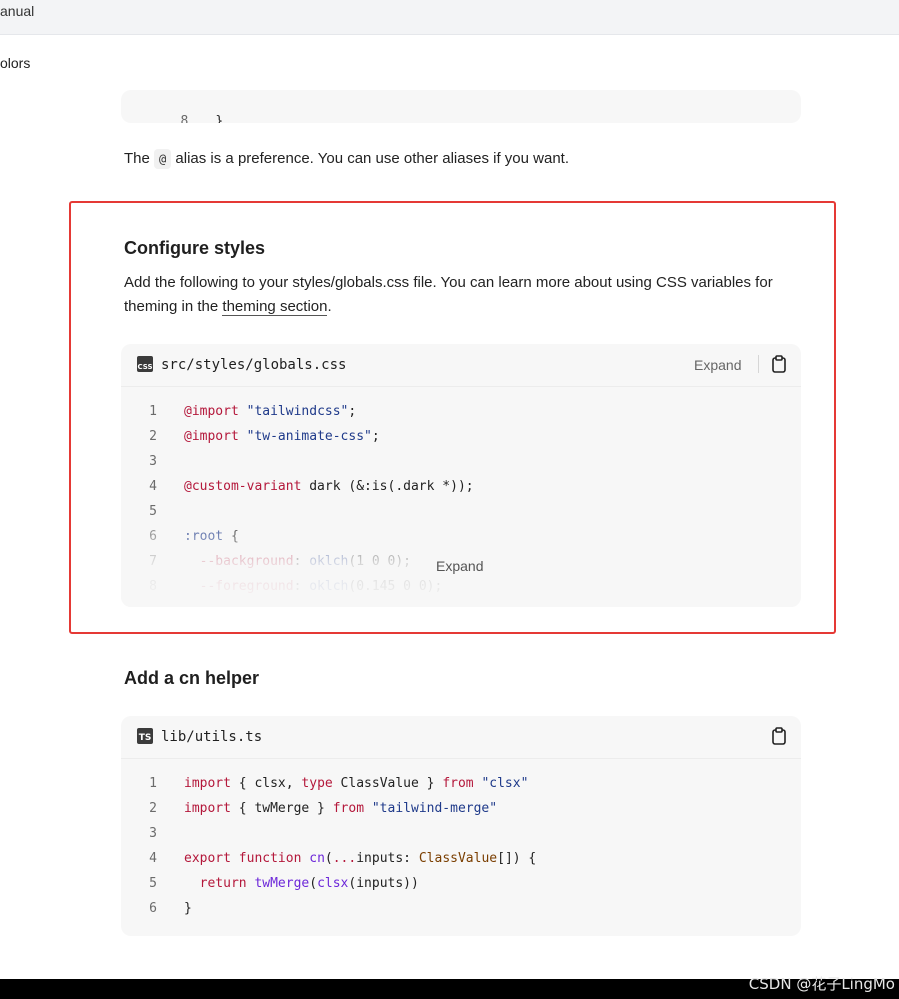 This screenshot has height=999, width=899. I want to click on code-token: []) {, so click(517, 858).